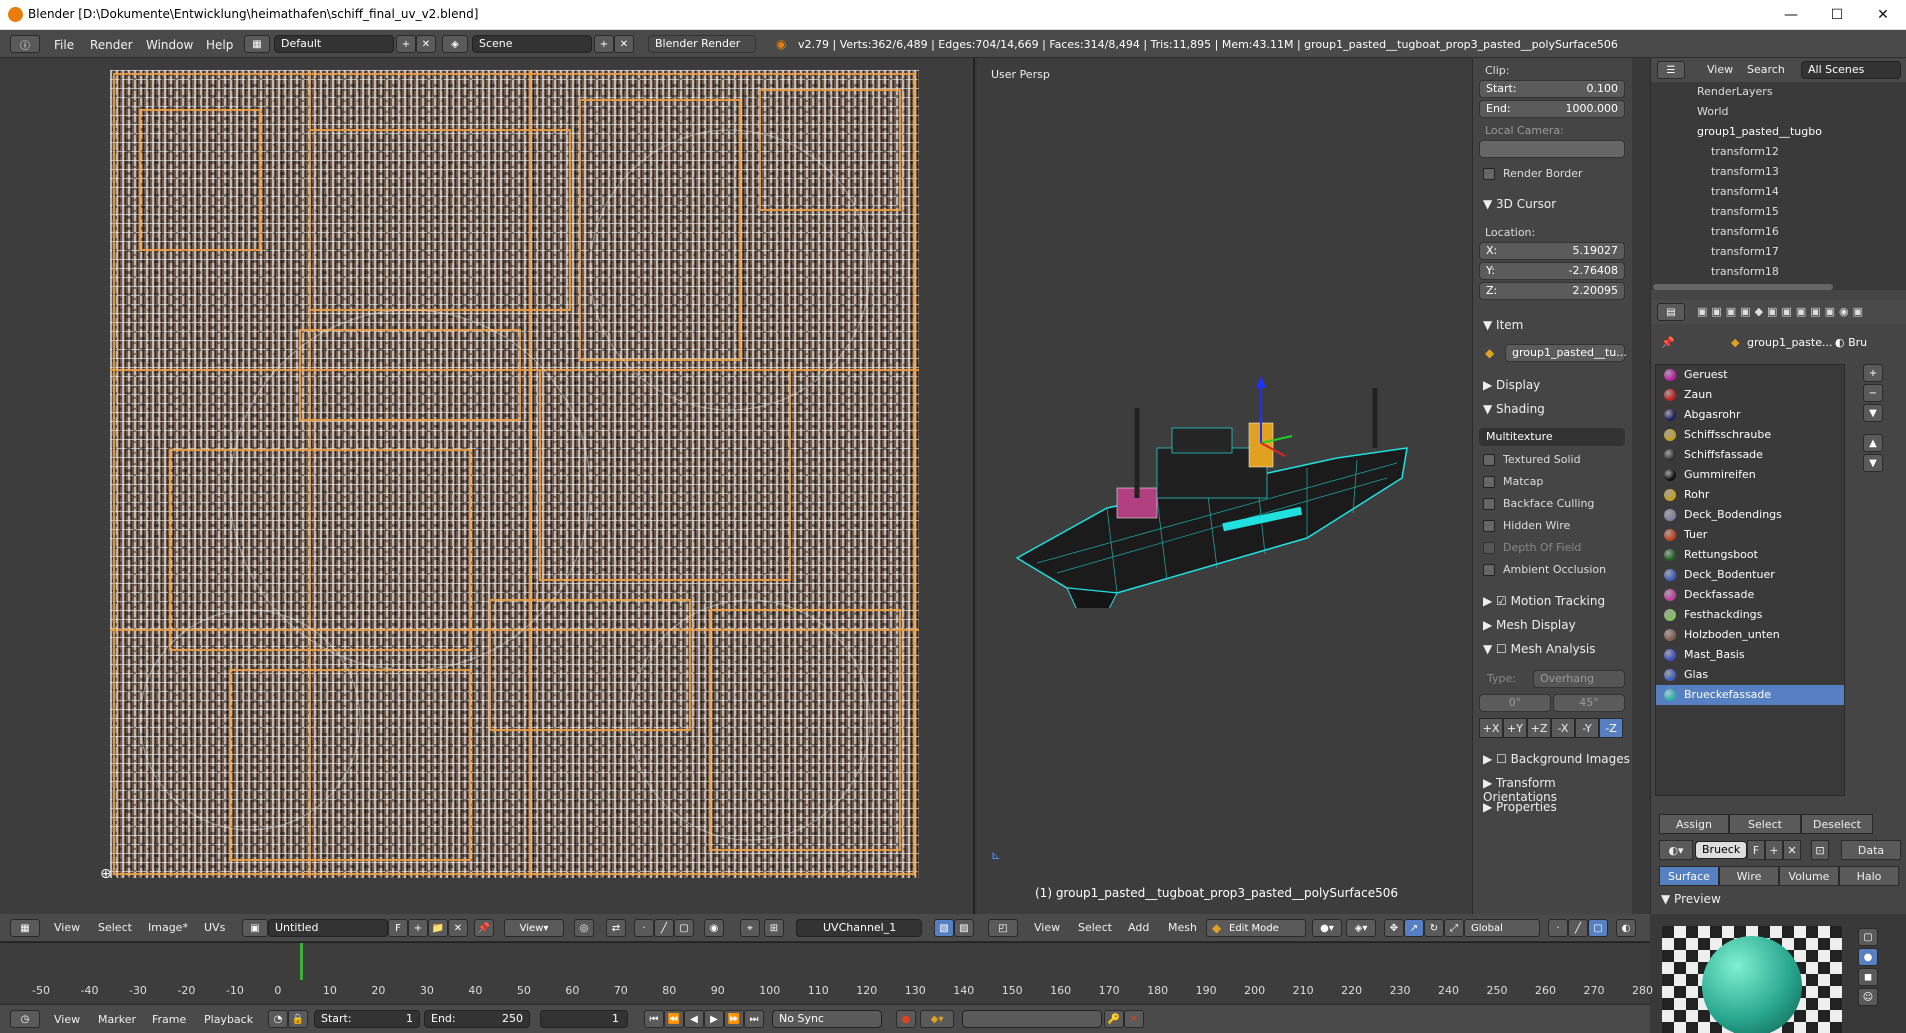 This screenshot has height=1033, width=1906. I want to click on play-icon: ▶, so click(714, 1019).